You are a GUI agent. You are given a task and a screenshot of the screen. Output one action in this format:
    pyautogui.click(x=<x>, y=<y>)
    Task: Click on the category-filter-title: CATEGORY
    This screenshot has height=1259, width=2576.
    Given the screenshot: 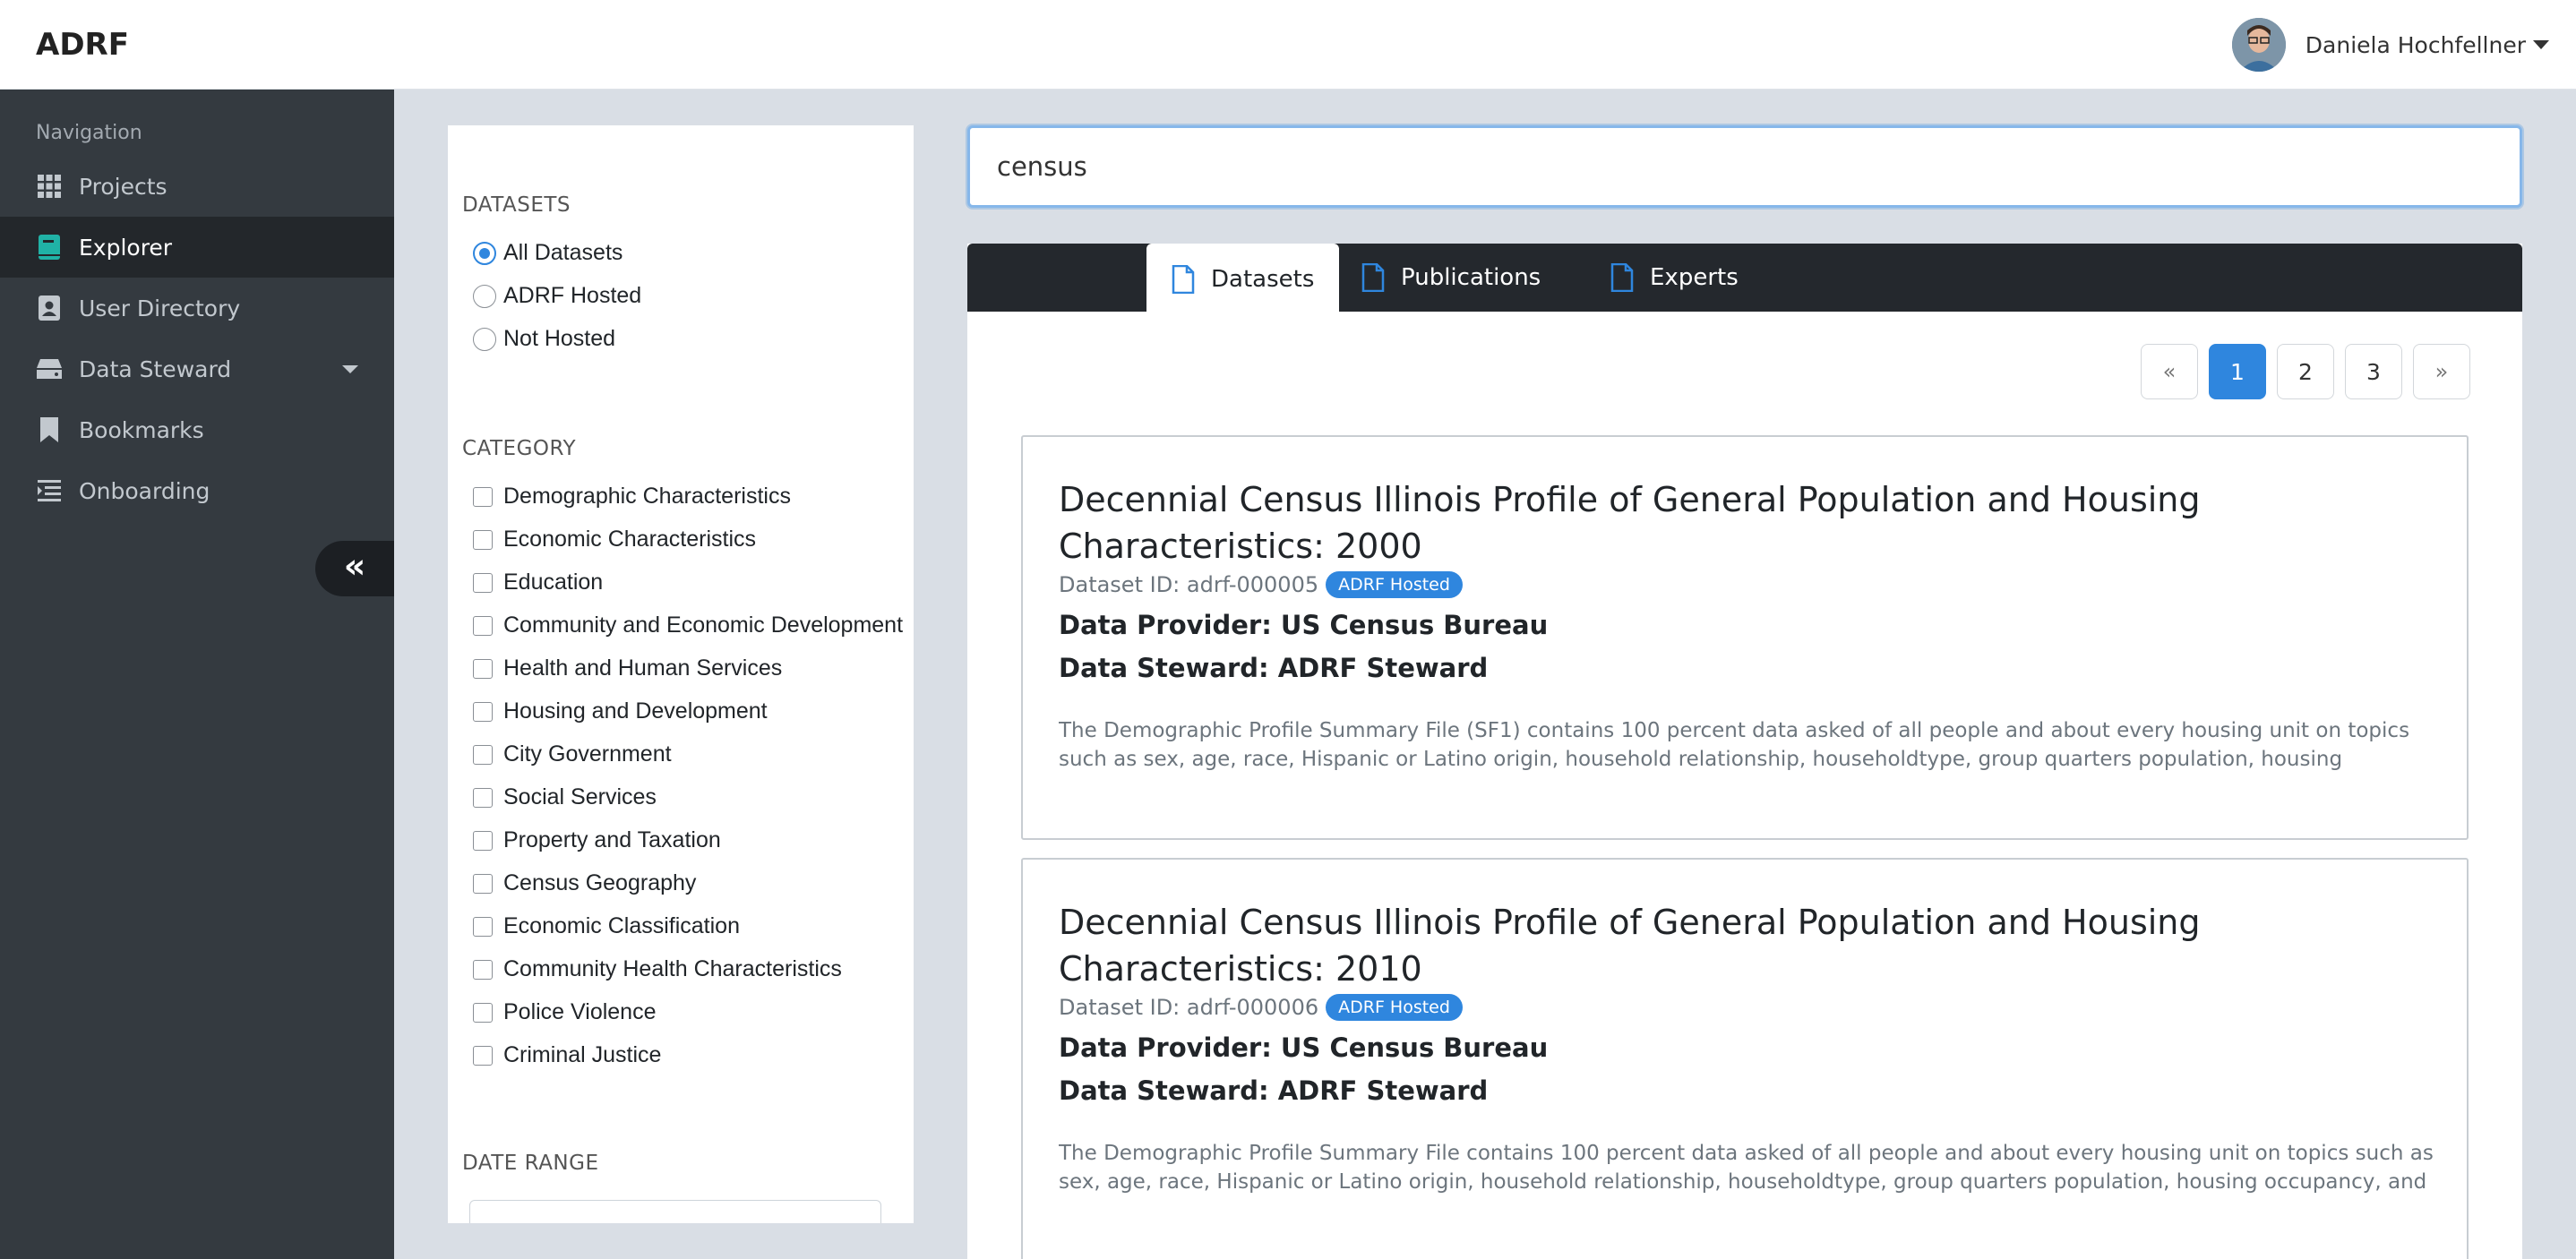 What is the action you would take?
    pyautogui.click(x=519, y=448)
    